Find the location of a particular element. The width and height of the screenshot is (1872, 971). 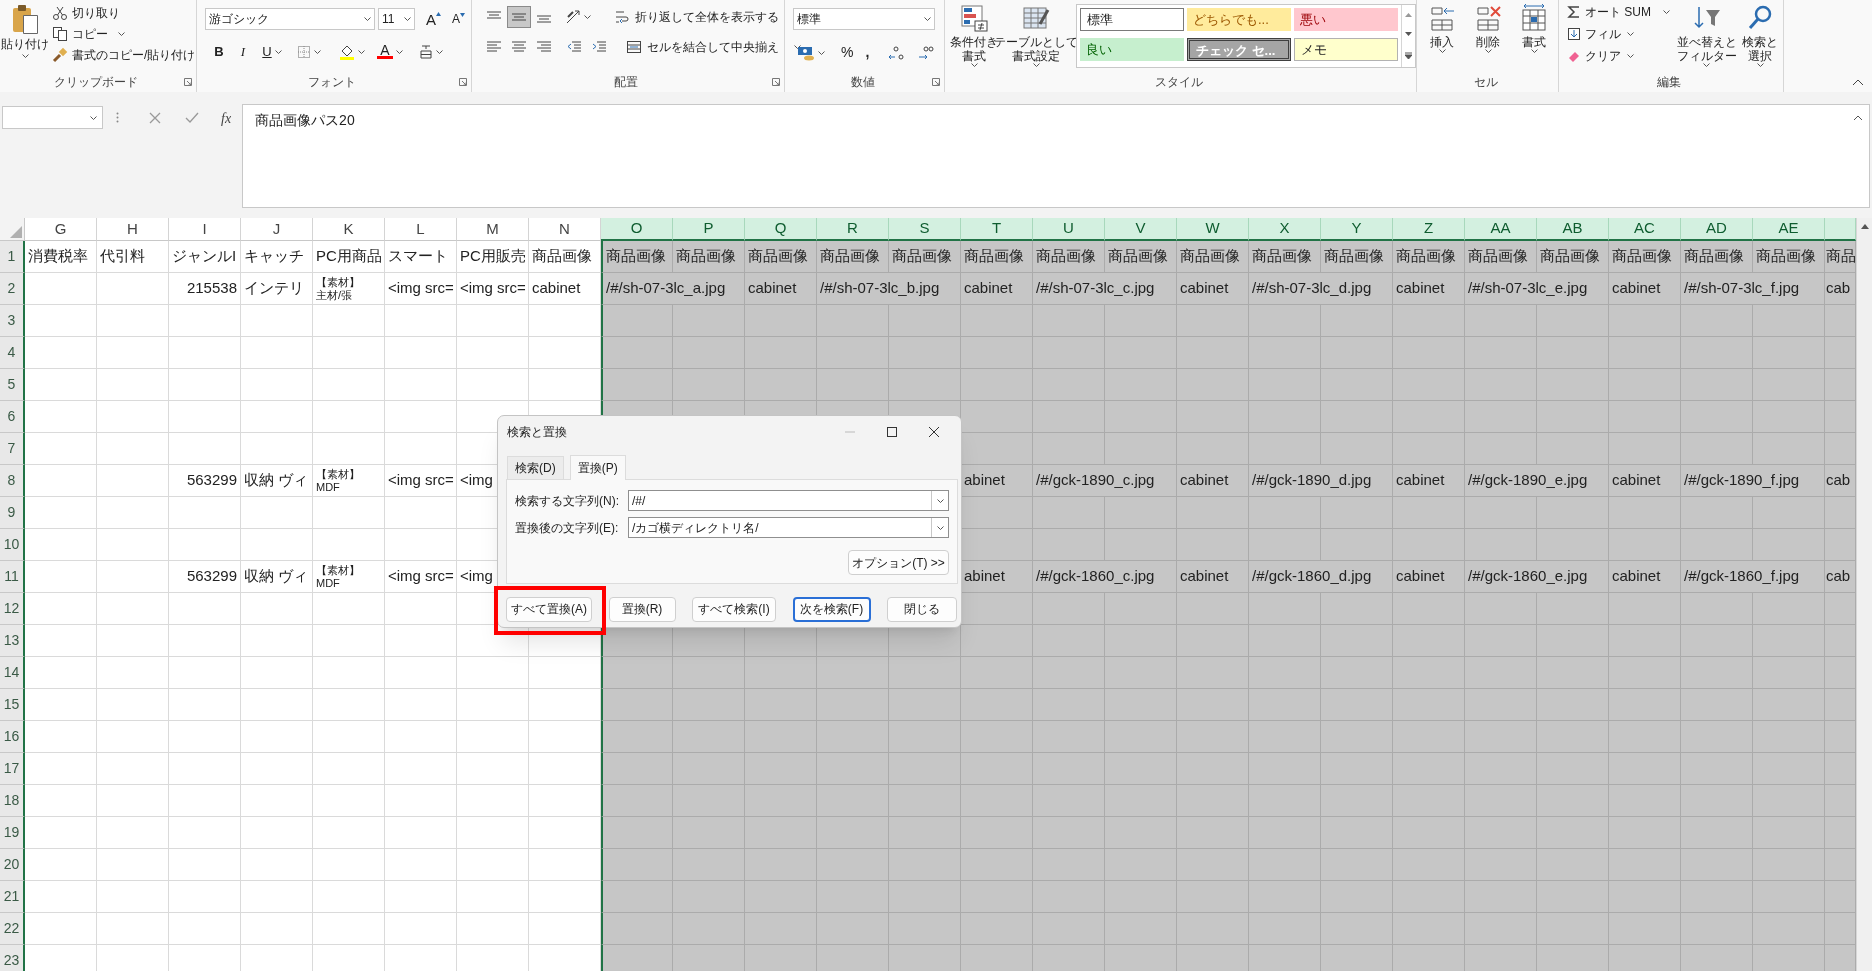

group-label: フォント is located at coordinates (332, 82).